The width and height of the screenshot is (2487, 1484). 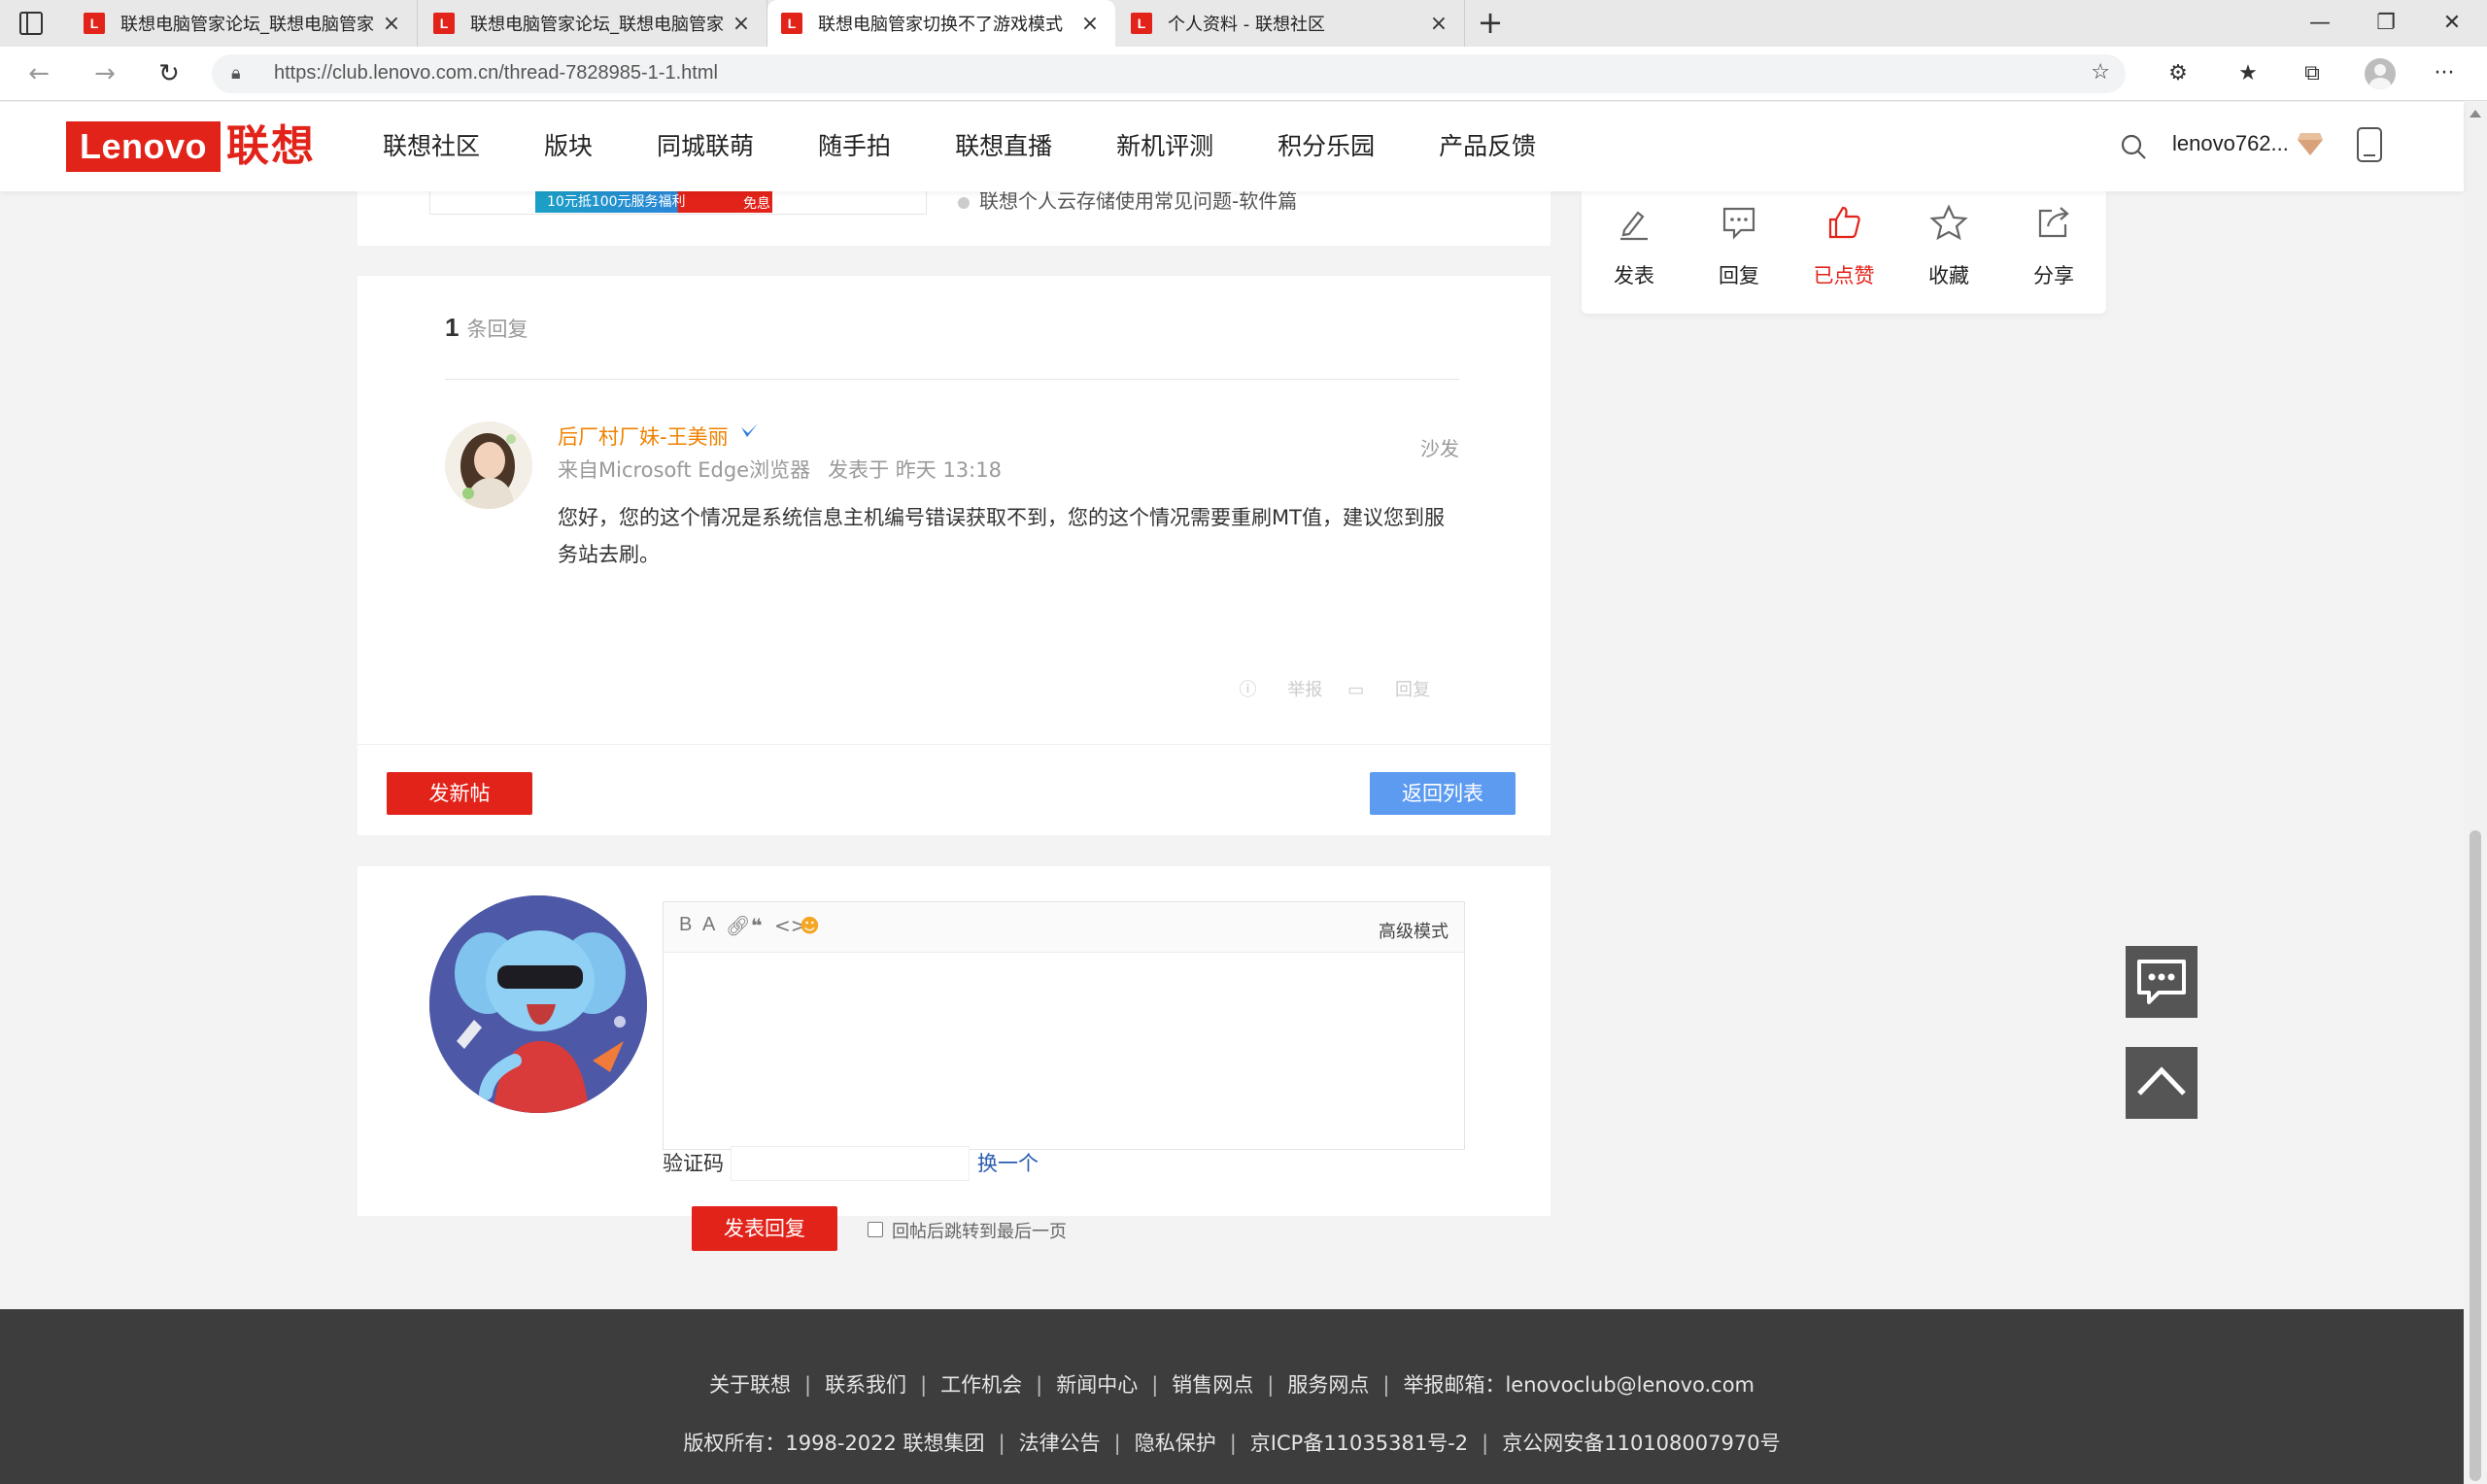 I want to click on forward-arrow-icon: →, so click(x=104, y=74).